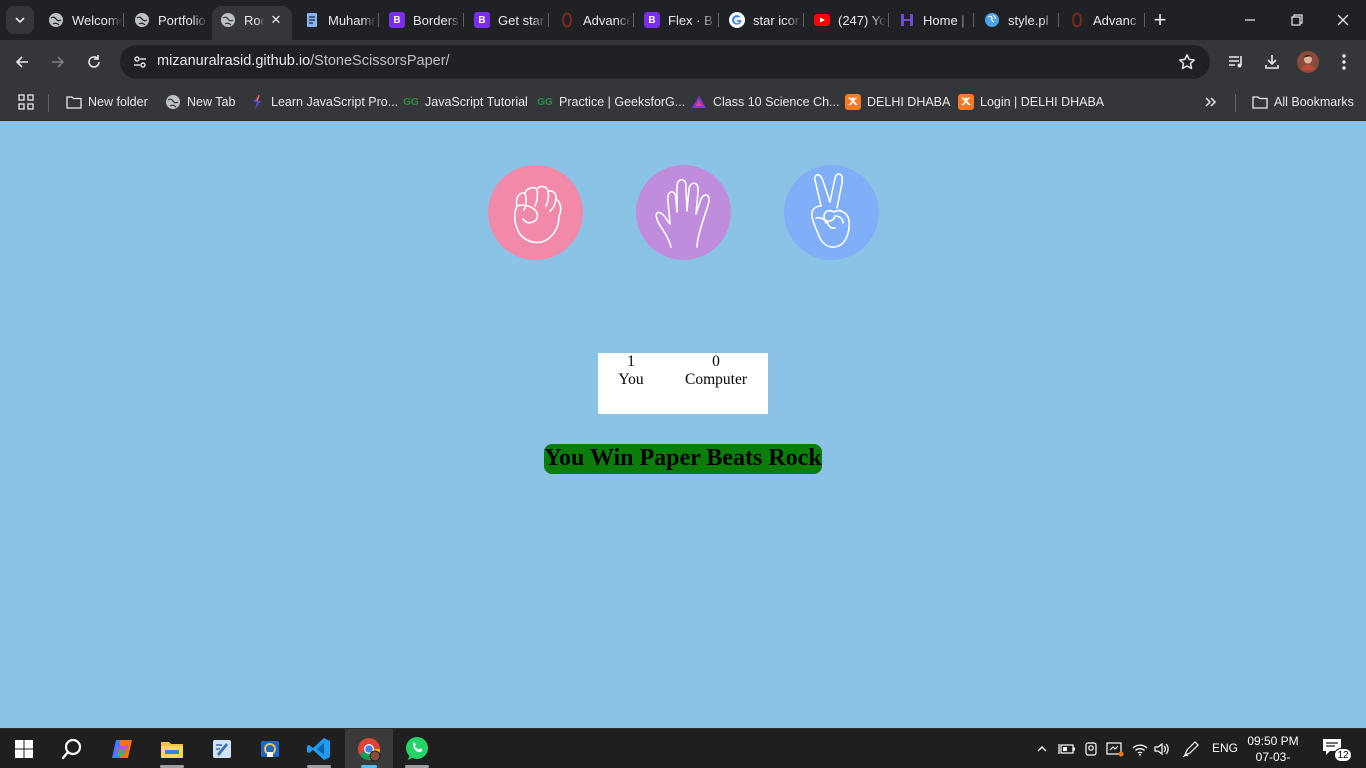 The width and height of the screenshot is (1366, 768). What do you see at coordinates (319, 748) in the screenshot?
I see `vscode-app` at bounding box center [319, 748].